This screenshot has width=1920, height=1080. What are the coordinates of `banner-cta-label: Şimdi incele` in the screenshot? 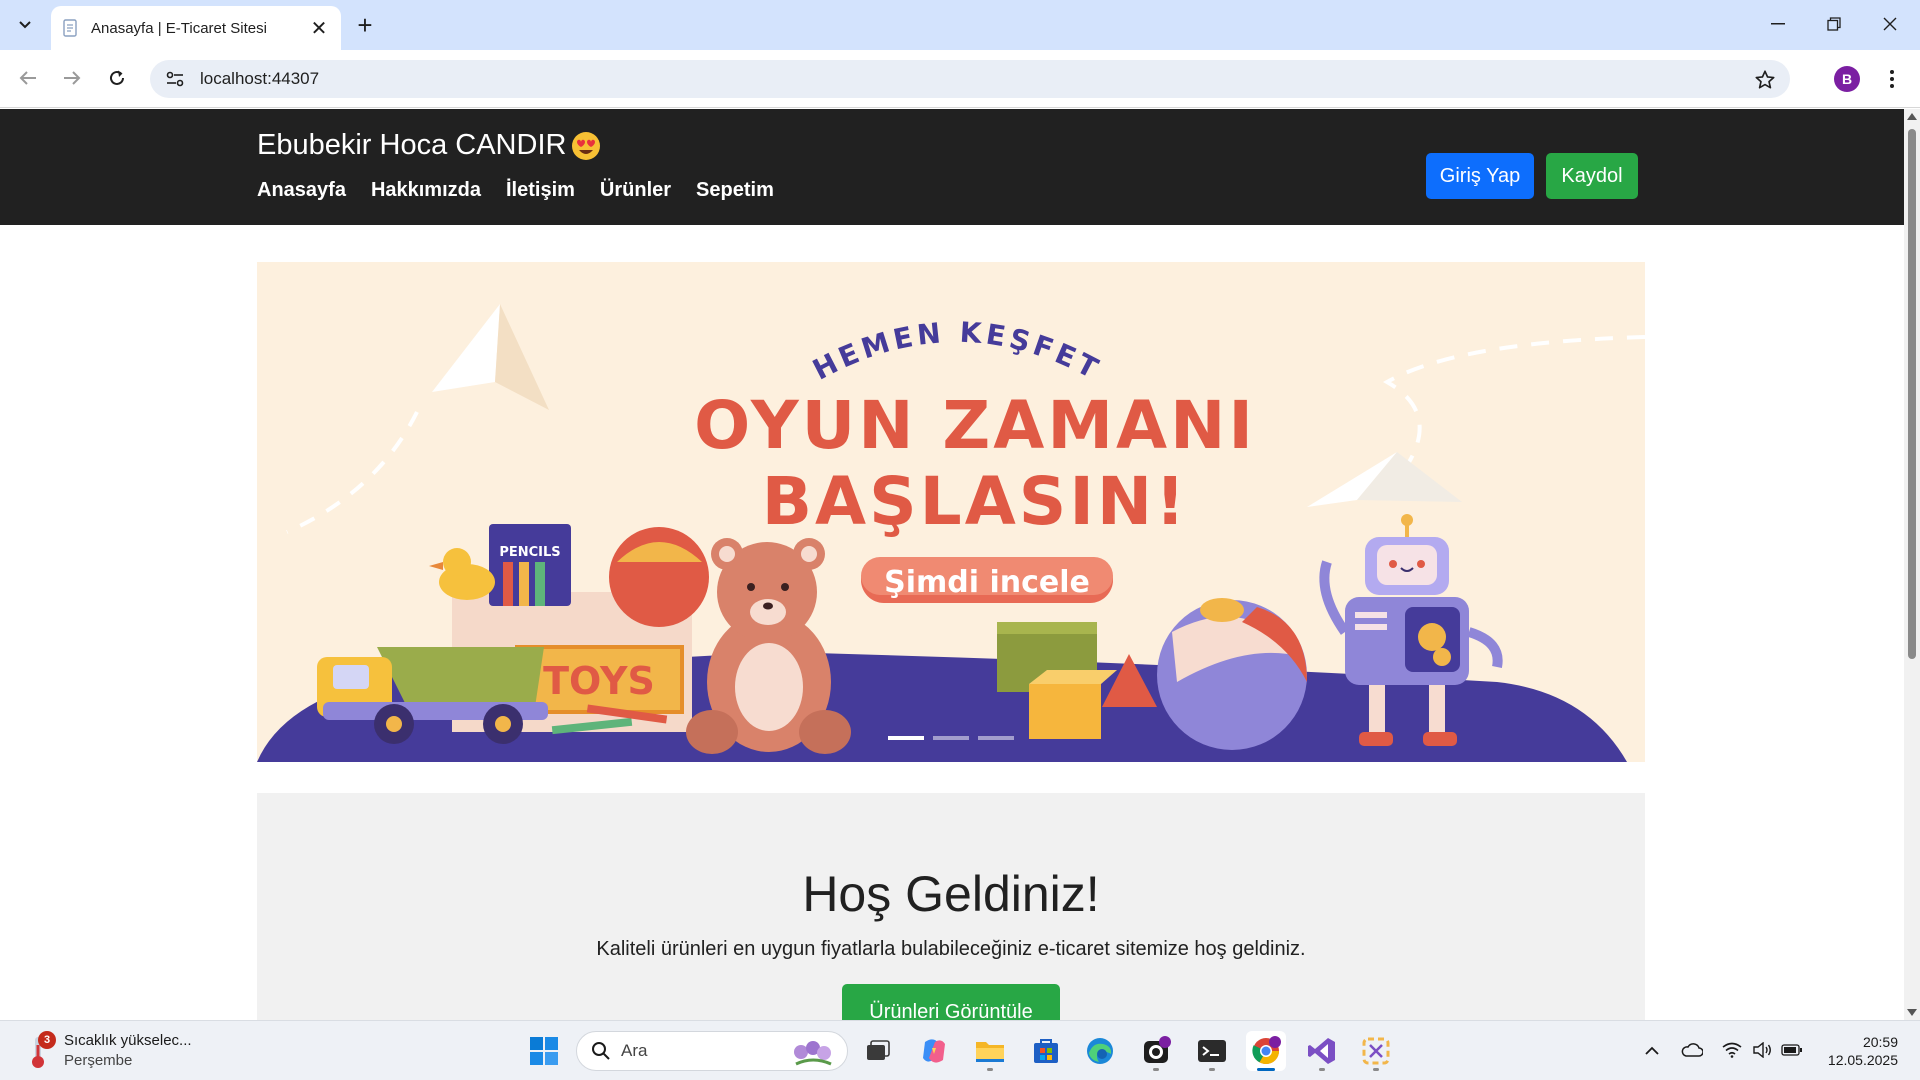 It's located at (987, 582).